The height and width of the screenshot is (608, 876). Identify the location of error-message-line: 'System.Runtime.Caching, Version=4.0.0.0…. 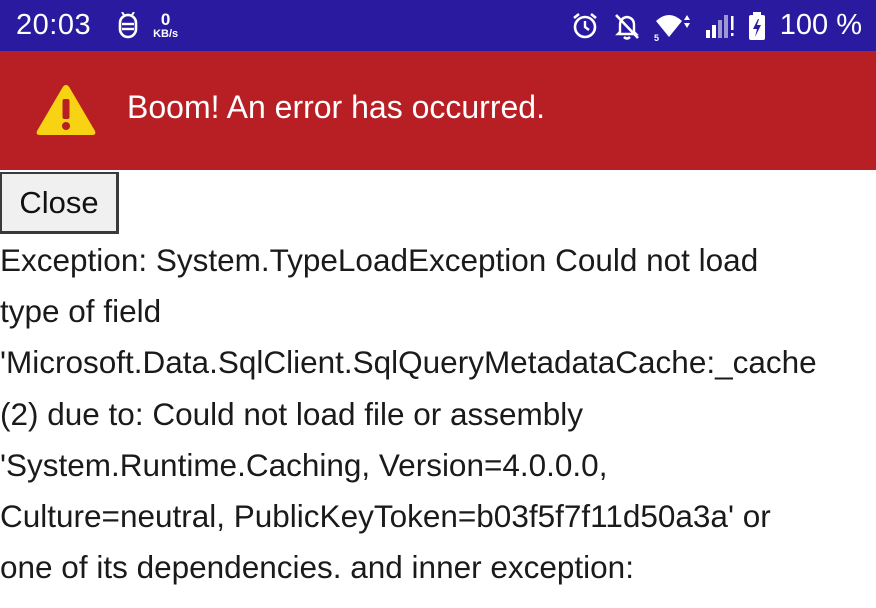
(304, 464).